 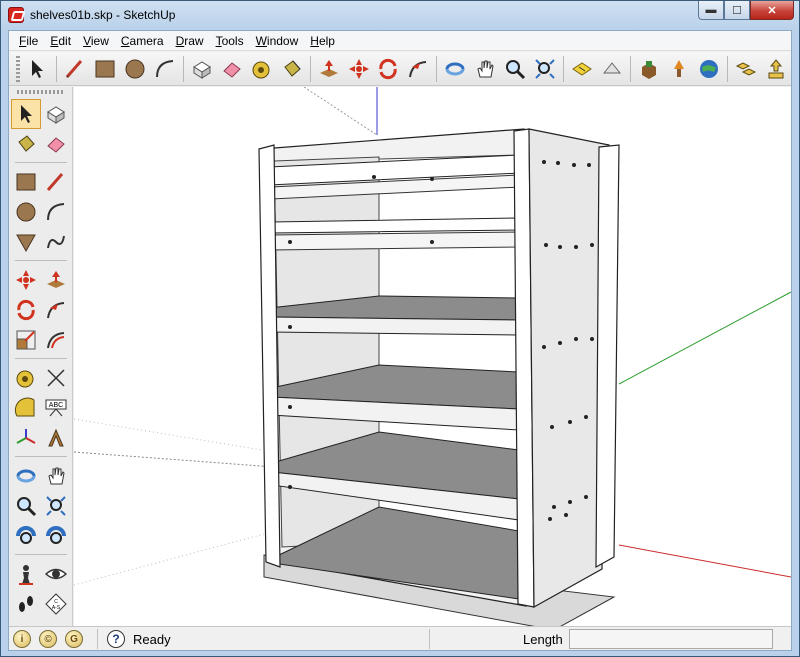 I want to click on line-icon, so click(x=55, y=182).